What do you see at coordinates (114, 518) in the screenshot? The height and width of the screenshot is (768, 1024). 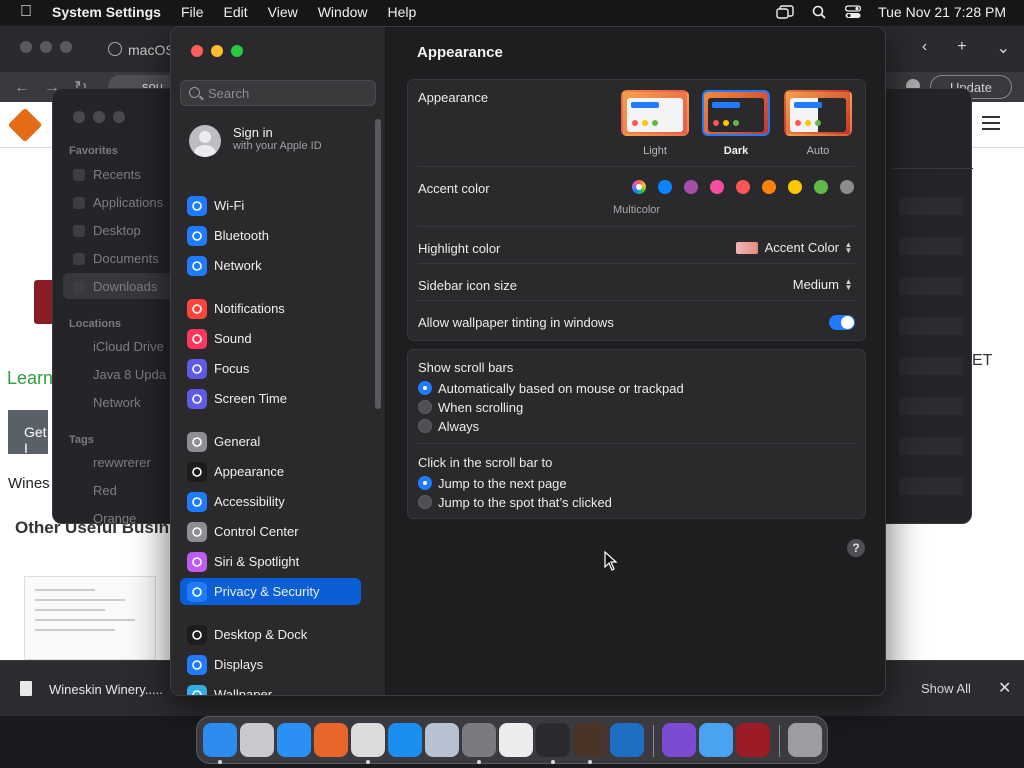 I see `finder-tag-item: Orange` at bounding box center [114, 518].